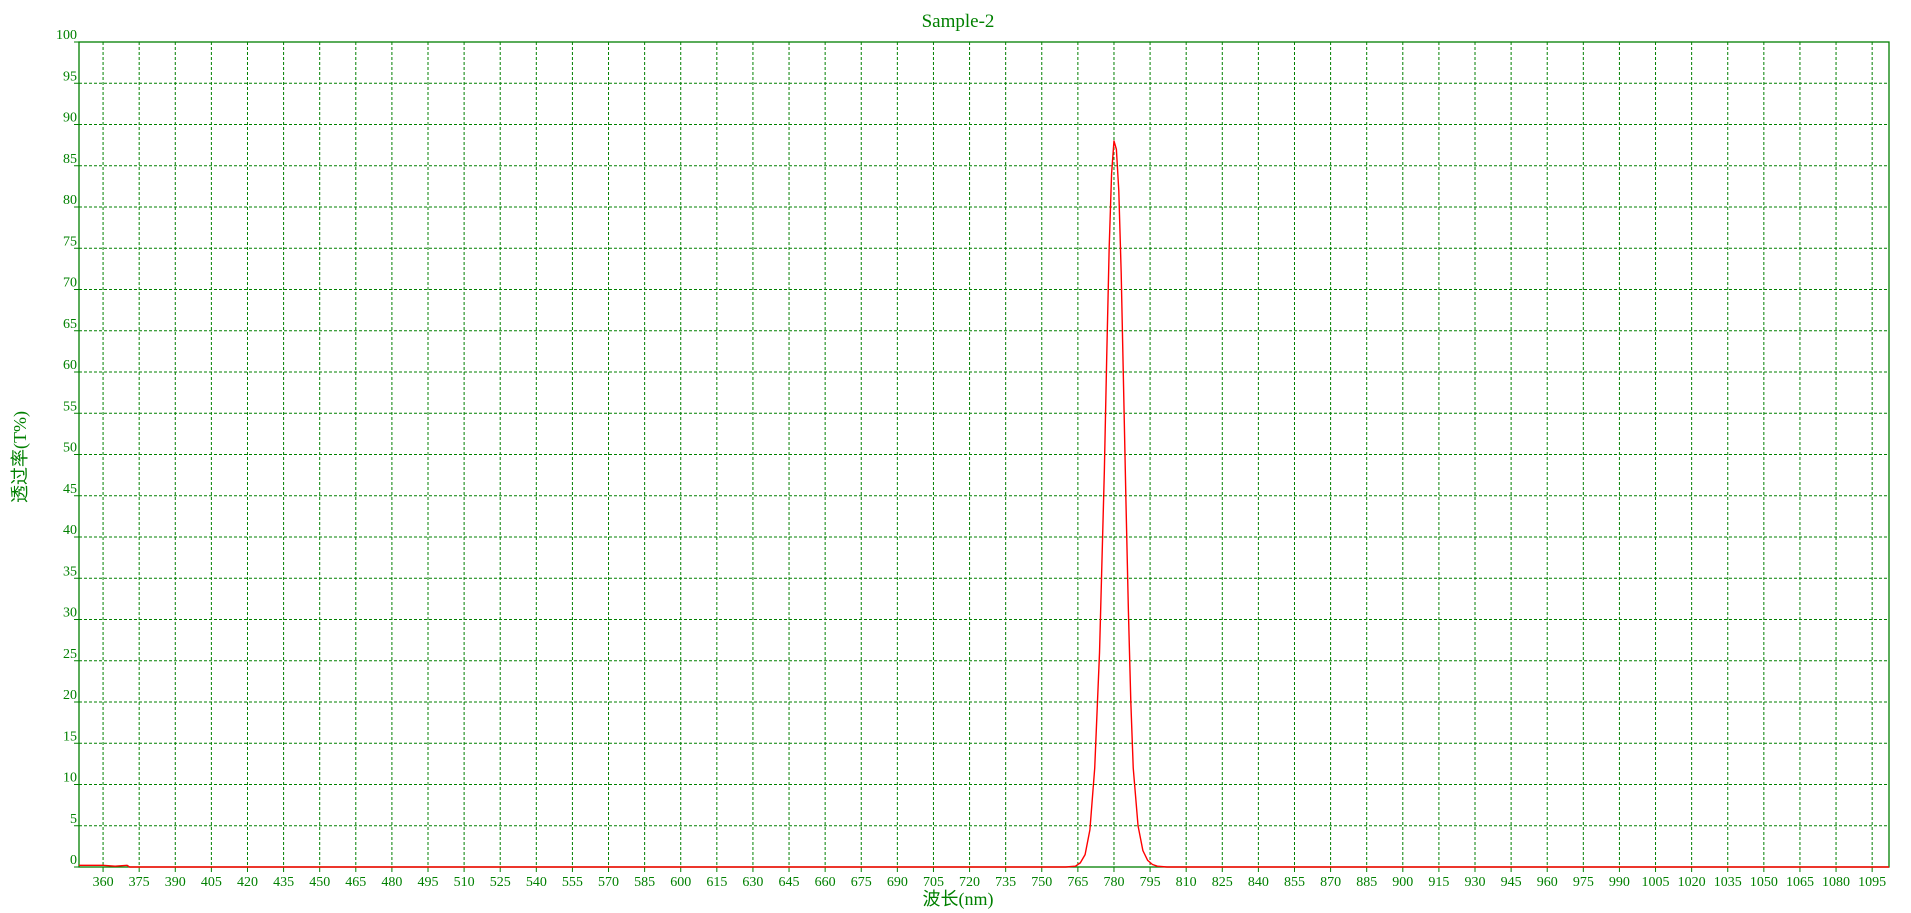 Image resolution: width=1911 pixels, height=913 pixels. What do you see at coordinates (1077, 882) in the screenshot?
I see `x-tick-label: 765` at bounding box center [1077, 882].